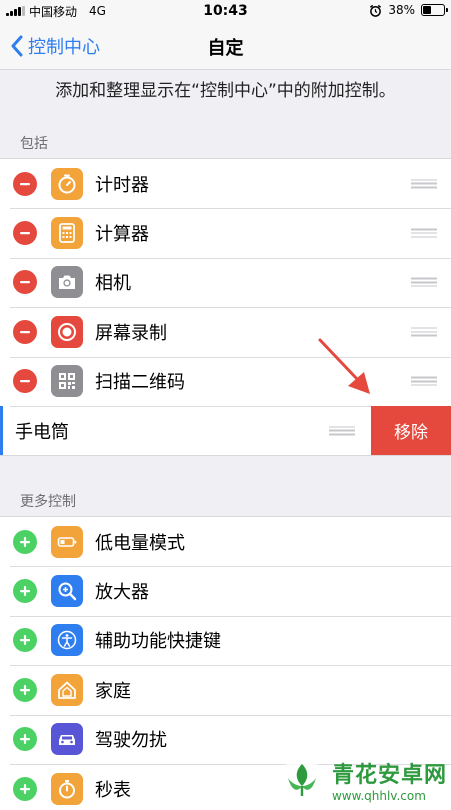  Describe the element at coordinates (225, 430) in the screenshot. I see `swiped-list-item: 手电筒 移除` at that location.